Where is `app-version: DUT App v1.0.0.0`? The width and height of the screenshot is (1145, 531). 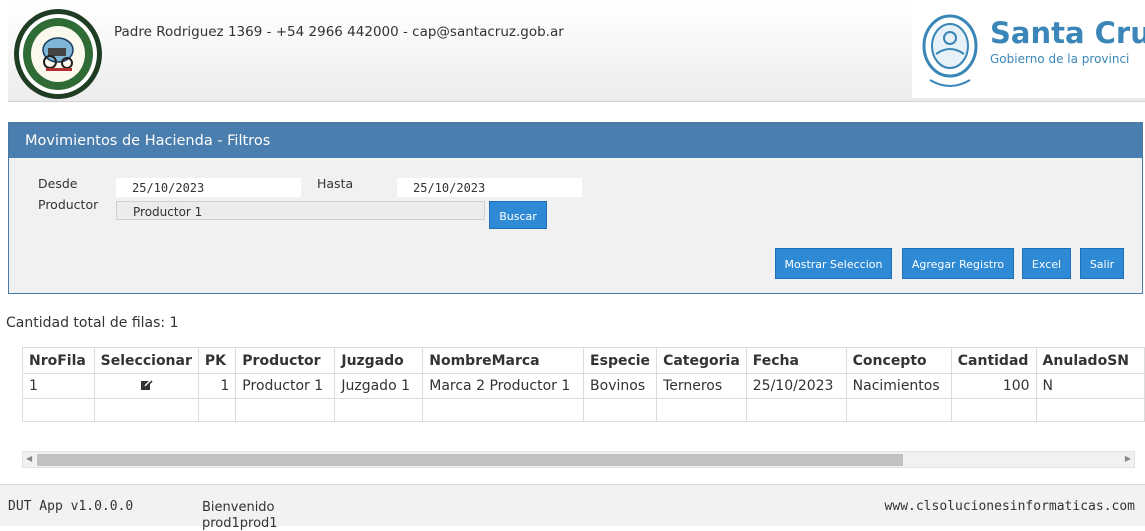
app-version: DUT App v1.0.0.0 is located at coordinates (71, 506).